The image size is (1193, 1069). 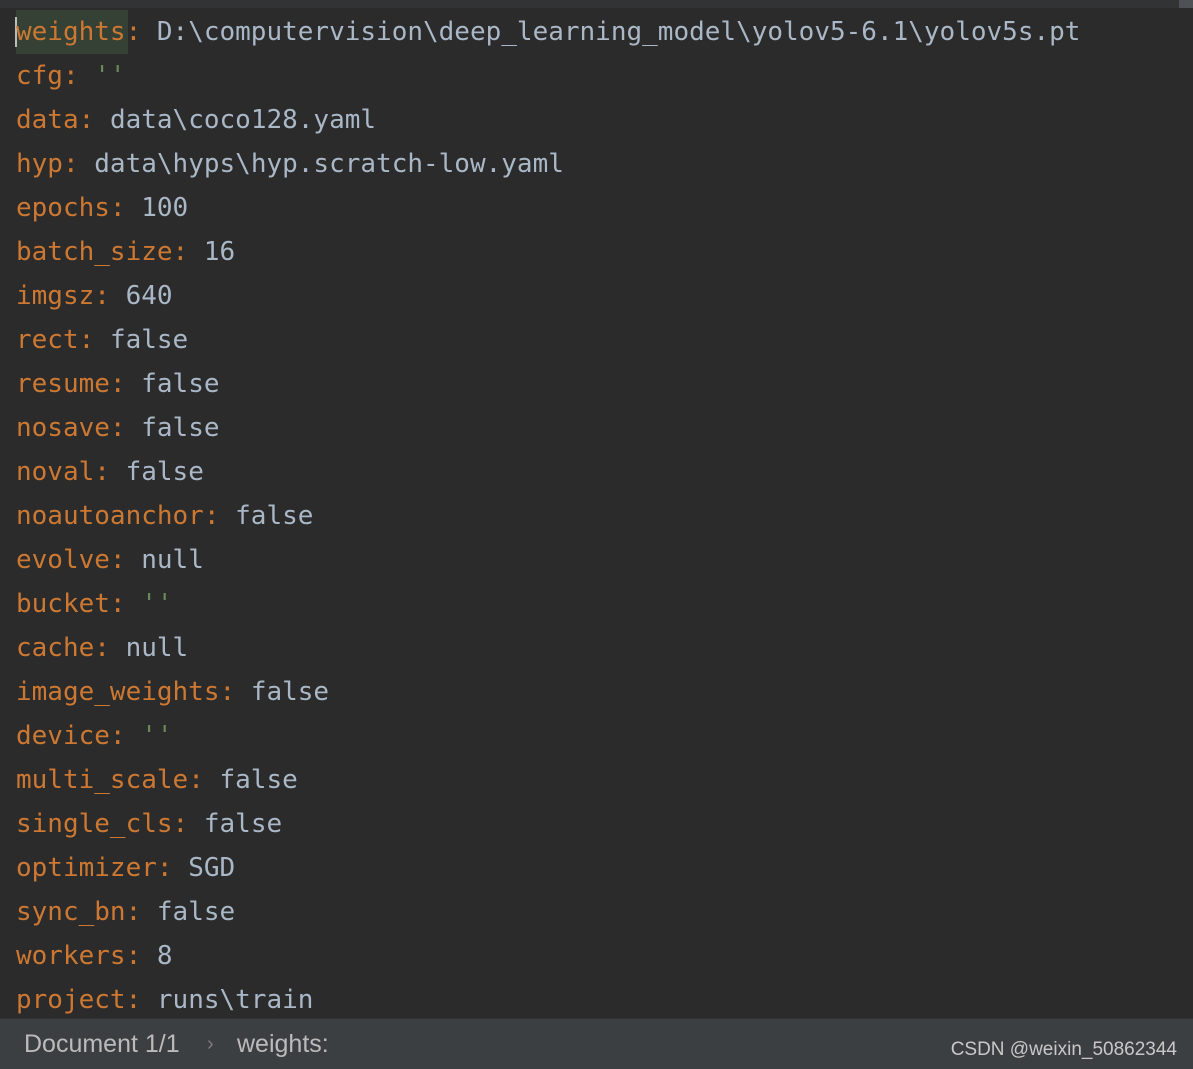 What do you see at coordinates (601, 164) in the screenshot?
I see `editor-line: hyp: data\hyps\hyp.scratch-low.yaml` at bounding box center [601, 164].